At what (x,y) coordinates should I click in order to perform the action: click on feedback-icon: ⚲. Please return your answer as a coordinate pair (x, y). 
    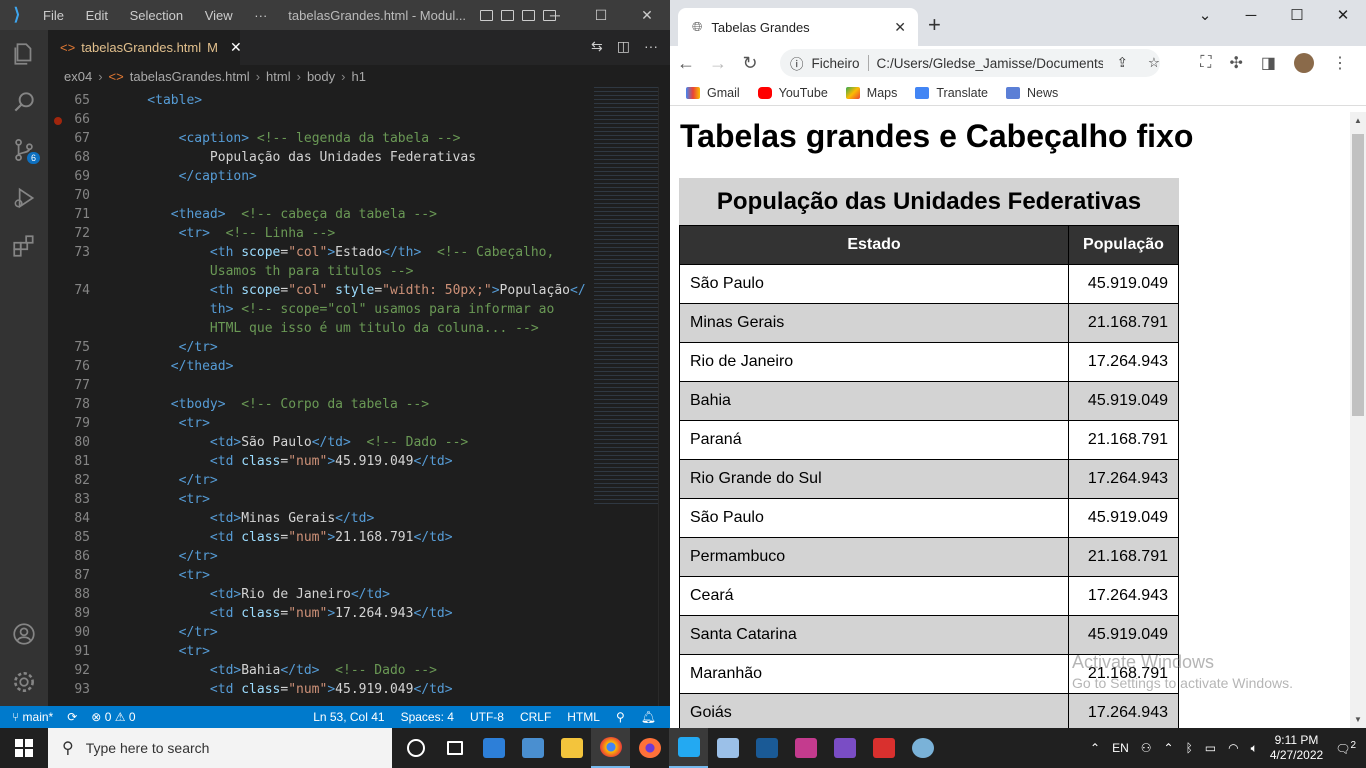
    Looking at the image, I should click on (620, 717).